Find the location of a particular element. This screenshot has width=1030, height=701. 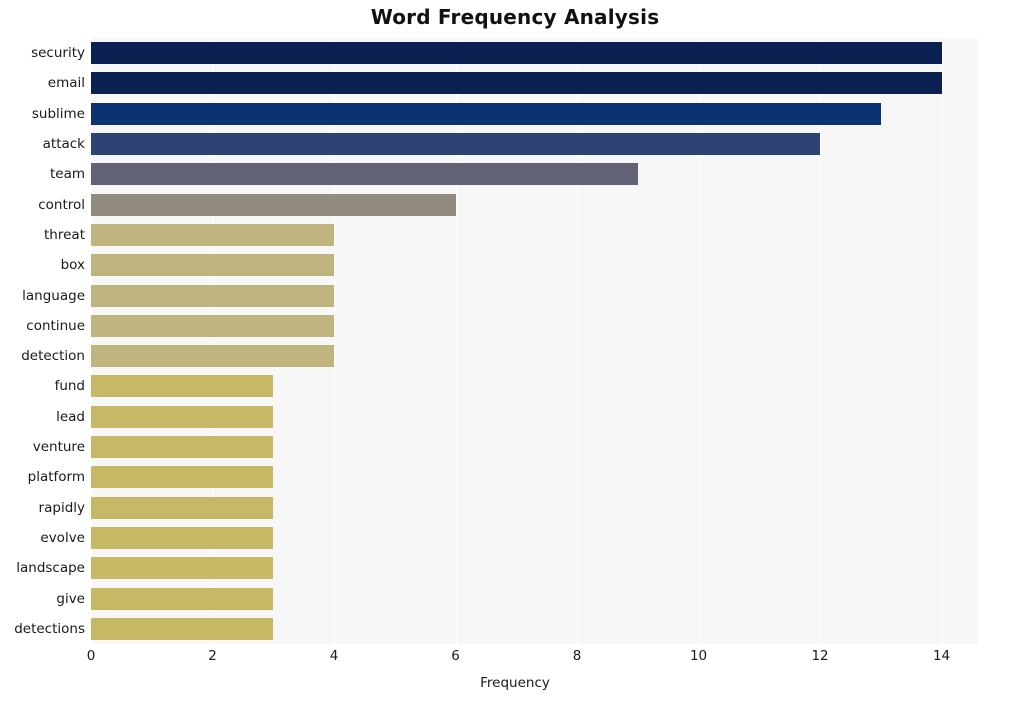

y-axis-tick-label: detections is located at coordinates (49, 628).